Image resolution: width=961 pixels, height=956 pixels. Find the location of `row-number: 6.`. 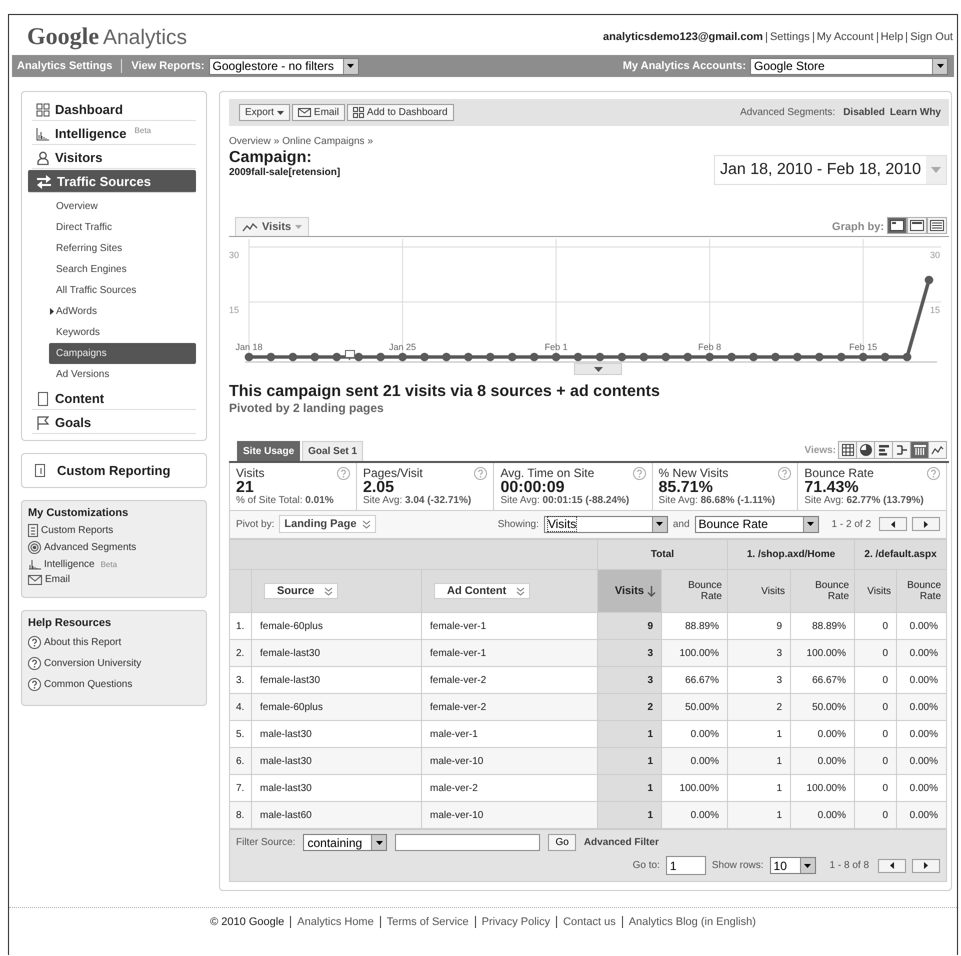

row-number: 6. is located at coordinates (241, 761).